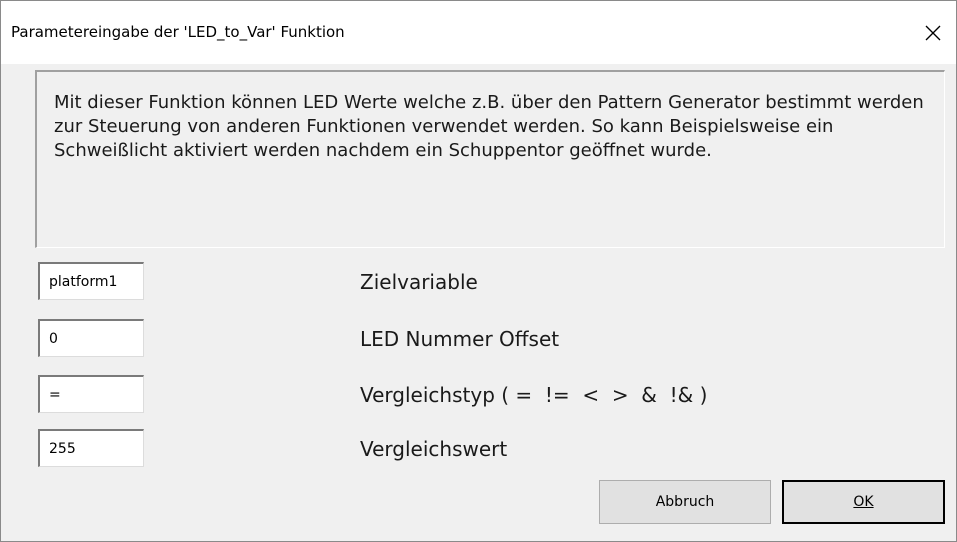  Describe the element at coordinates (534, 395) in the screenshot. I see `comparison-type-label: Vergleichstyp ( = != < > & !& )` at that location.